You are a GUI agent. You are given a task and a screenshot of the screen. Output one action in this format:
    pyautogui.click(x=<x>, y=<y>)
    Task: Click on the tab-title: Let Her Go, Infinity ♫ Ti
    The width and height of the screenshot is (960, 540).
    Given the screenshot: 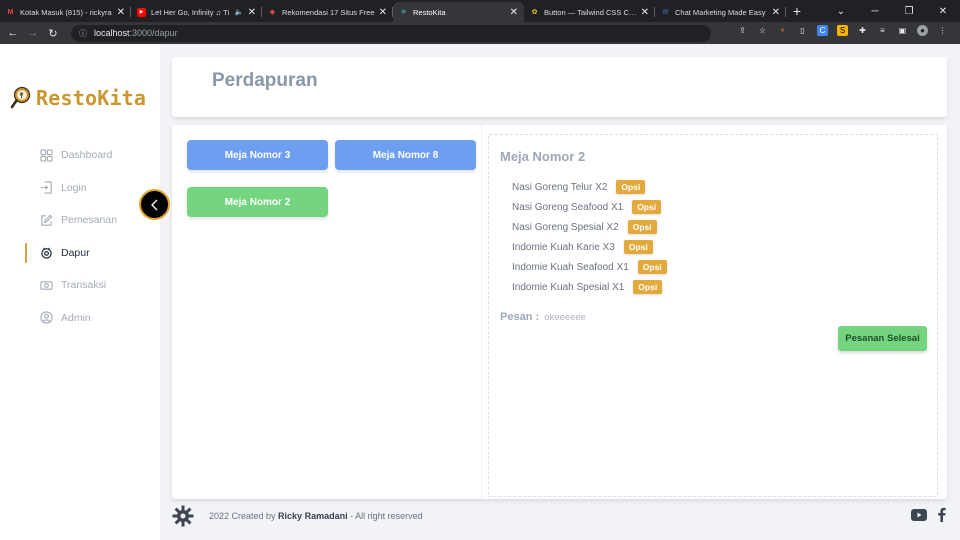 What is the action you would take?
    pyautogui.click(x=190, y=12)
    